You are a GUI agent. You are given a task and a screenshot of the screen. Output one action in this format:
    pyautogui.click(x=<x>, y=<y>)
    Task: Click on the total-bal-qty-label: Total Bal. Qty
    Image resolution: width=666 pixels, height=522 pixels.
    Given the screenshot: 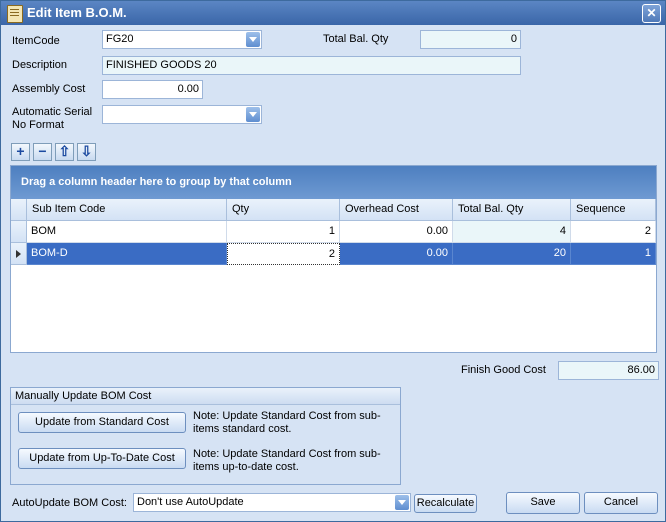 What is the action you would take?
    pyautogui.click(x=356, y=39)
    